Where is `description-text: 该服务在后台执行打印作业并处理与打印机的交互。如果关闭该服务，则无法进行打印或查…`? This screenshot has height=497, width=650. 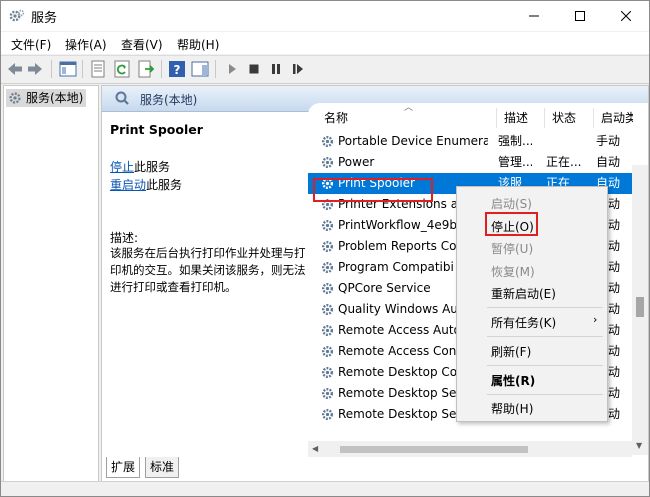
description-text: 该服务在后台执行打印作业并处理与打印机的交互。如果关闭该服务，则无法进行打印或查… is located at coordinates (208, 270).